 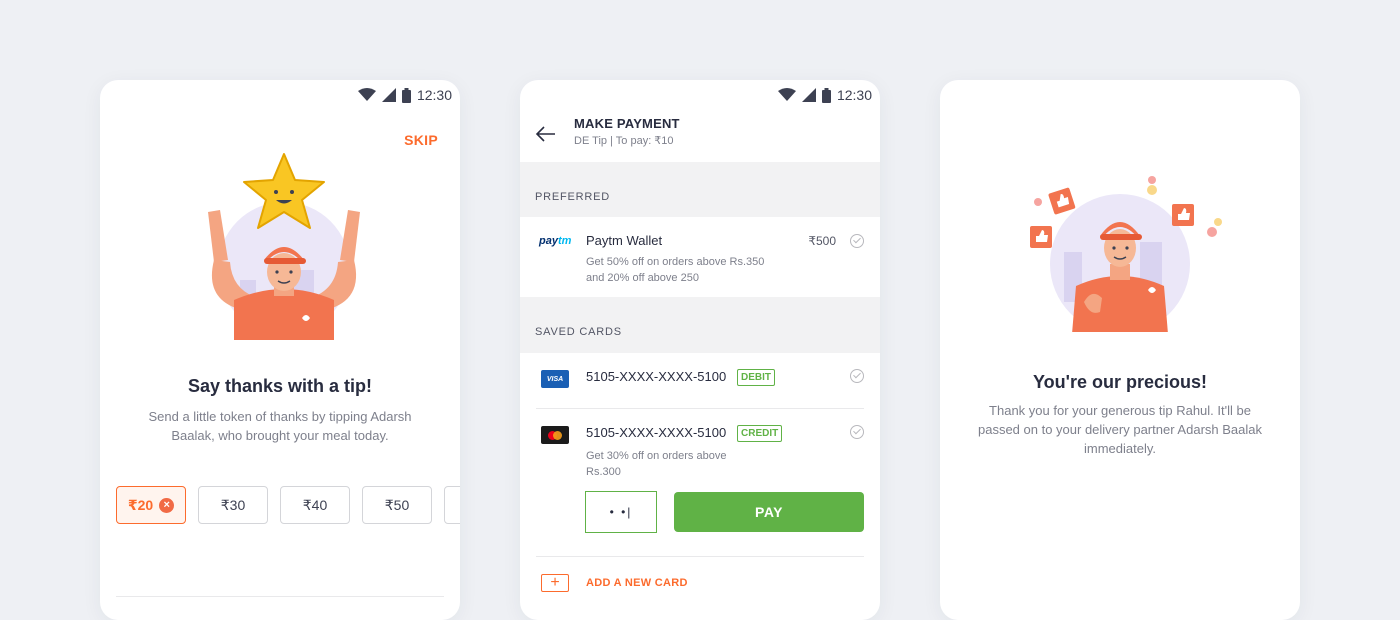 What do you see at coordinates (637, 583) in the screenshot?
I see `add-new-card-link: ADD A NEW CARD` at bounding box center [637, 583].